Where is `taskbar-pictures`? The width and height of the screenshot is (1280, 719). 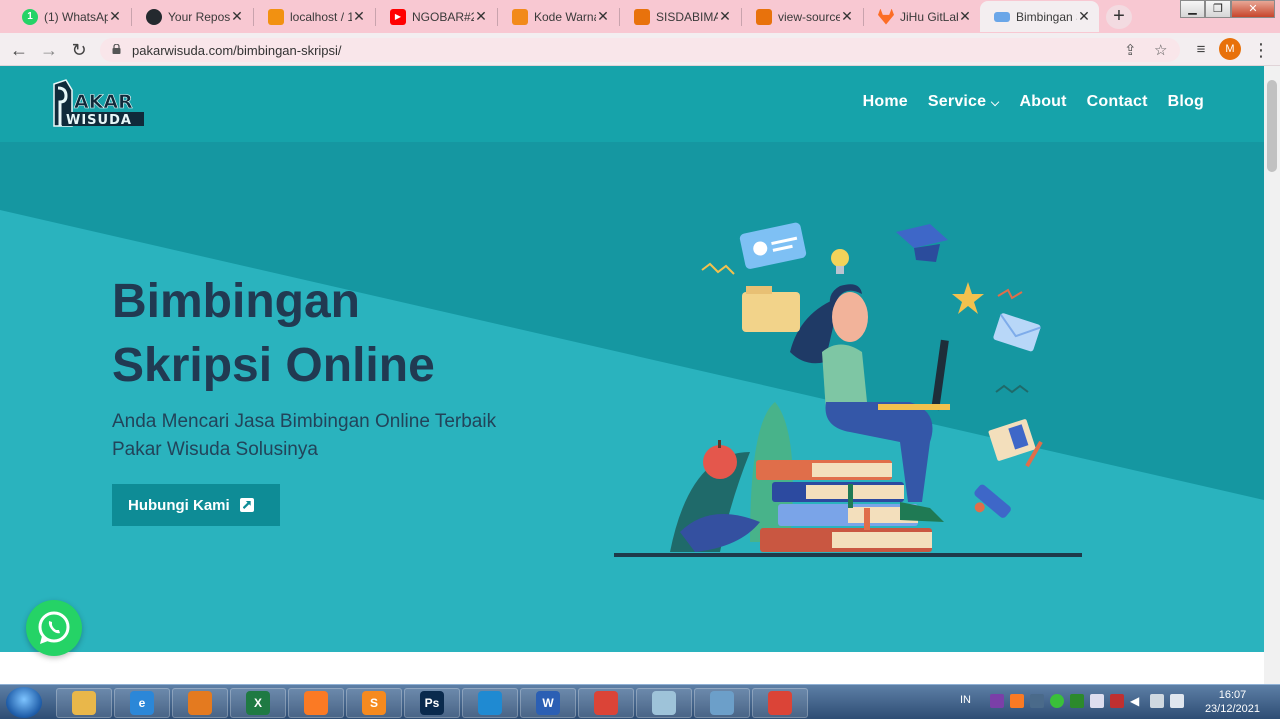
taskbar-pictures is located at coordinates (722, 703).